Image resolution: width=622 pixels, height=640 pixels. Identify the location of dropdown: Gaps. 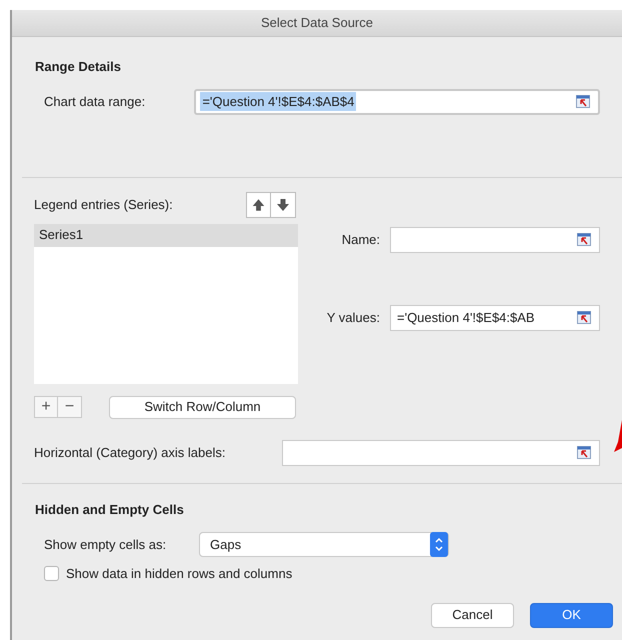
(324, 544).